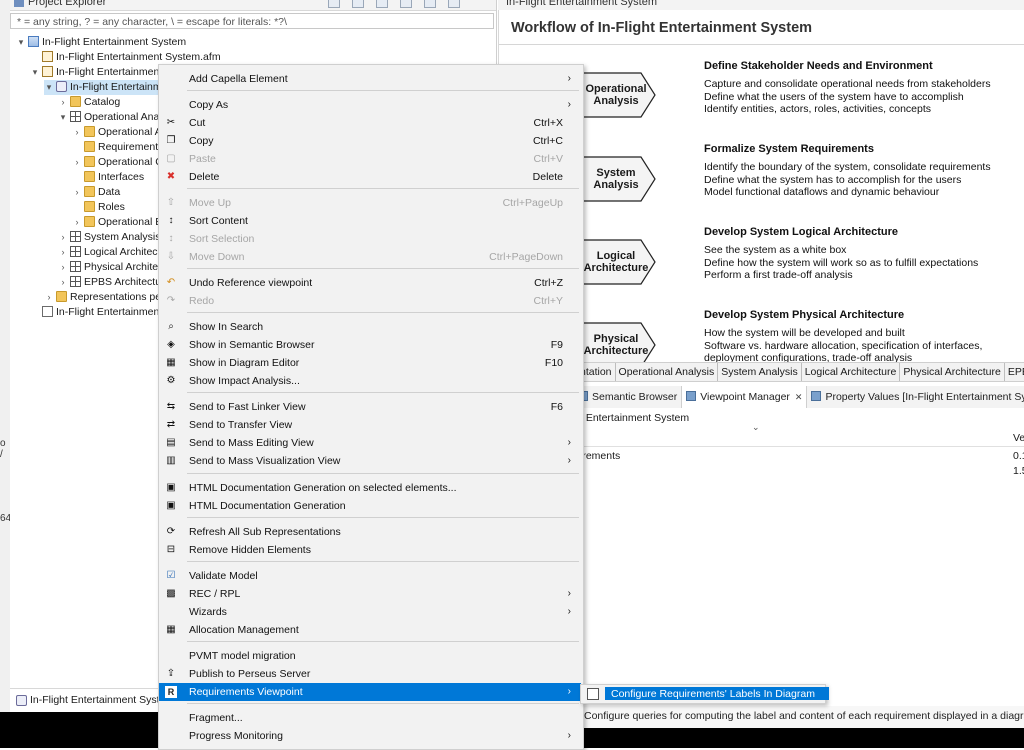 This screenshot has width=1024, height=750. Describe the element at coordinates (370, 692) in the screenshot. I see `menu-item-requirements-viewpoint: R Requirements Viewpoint ›` at that location.